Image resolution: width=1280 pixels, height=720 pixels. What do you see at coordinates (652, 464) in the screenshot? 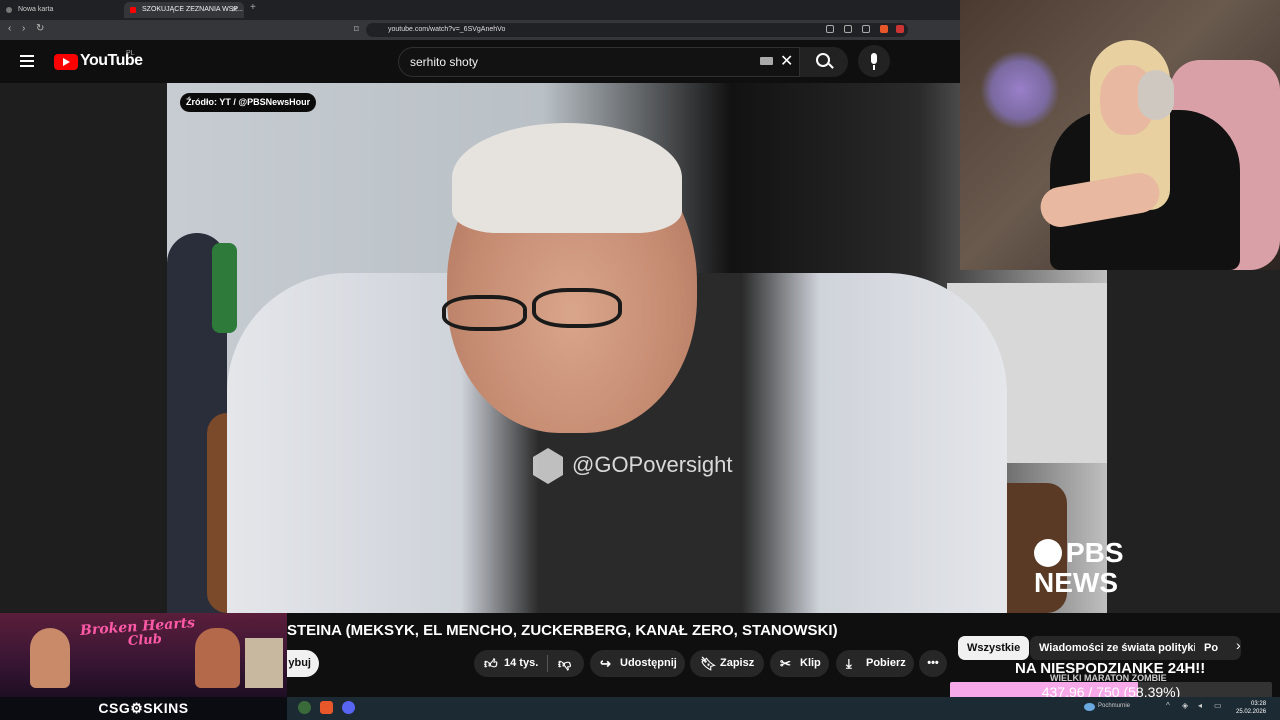
I see `video-watermark: @GOPoversight` at bounding box center [652, 464].